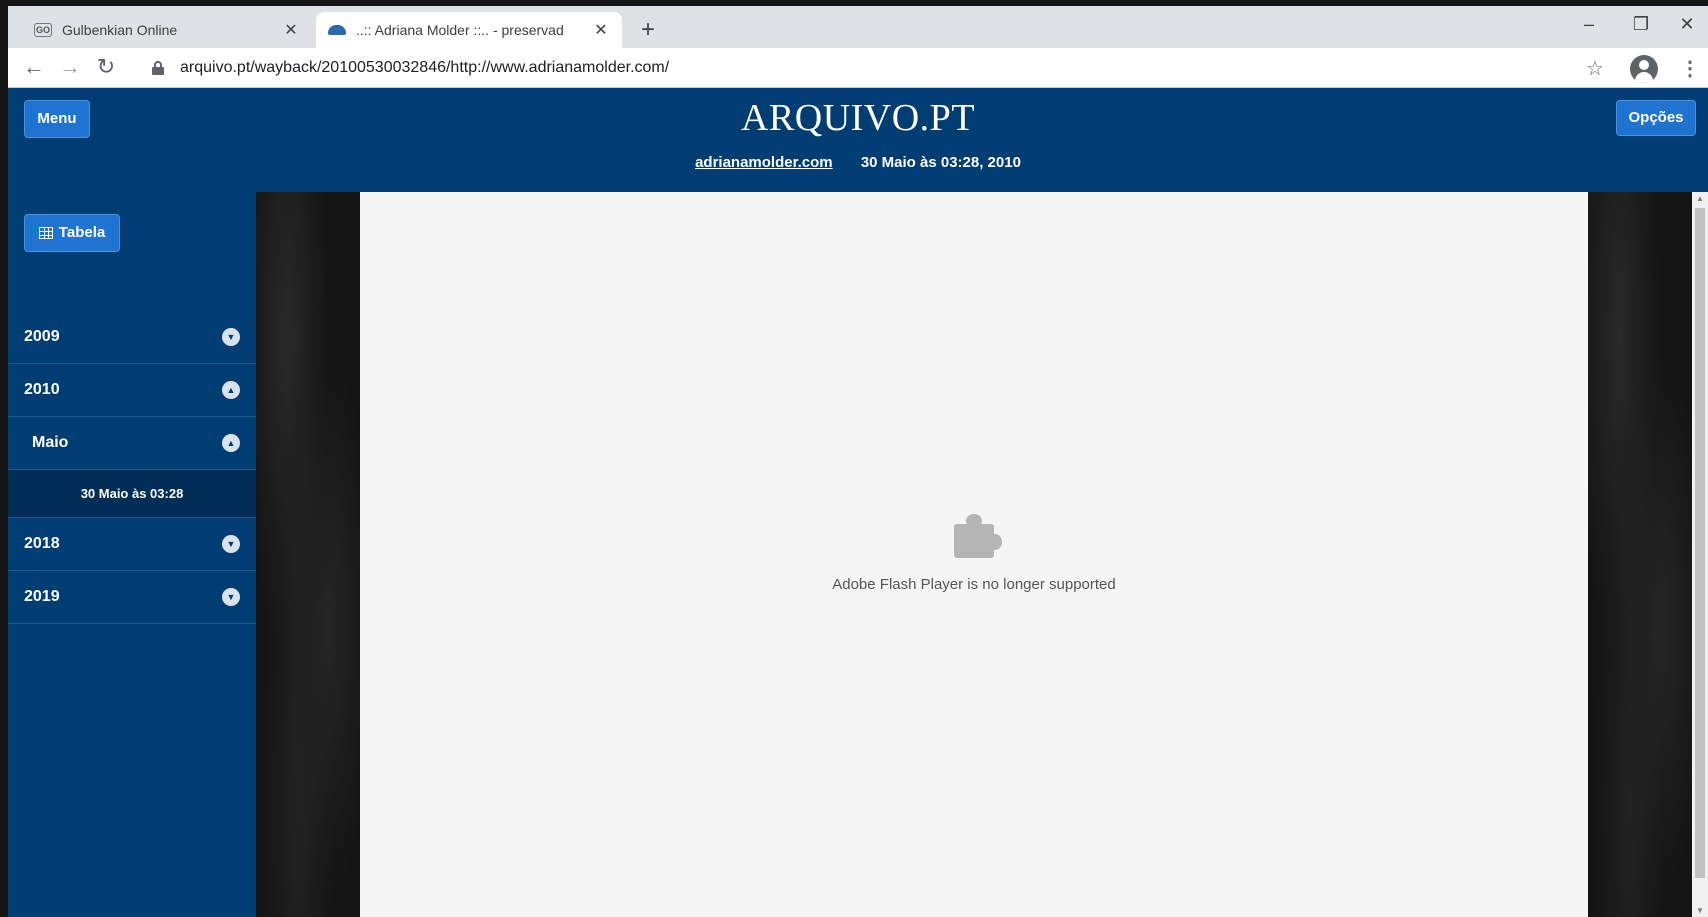 This screenshot has height=917, width=1708. What do you see at coordinates (57, 119) in the screenshot?
I see `menu-button: Menu` at bounding box center [57, 119].